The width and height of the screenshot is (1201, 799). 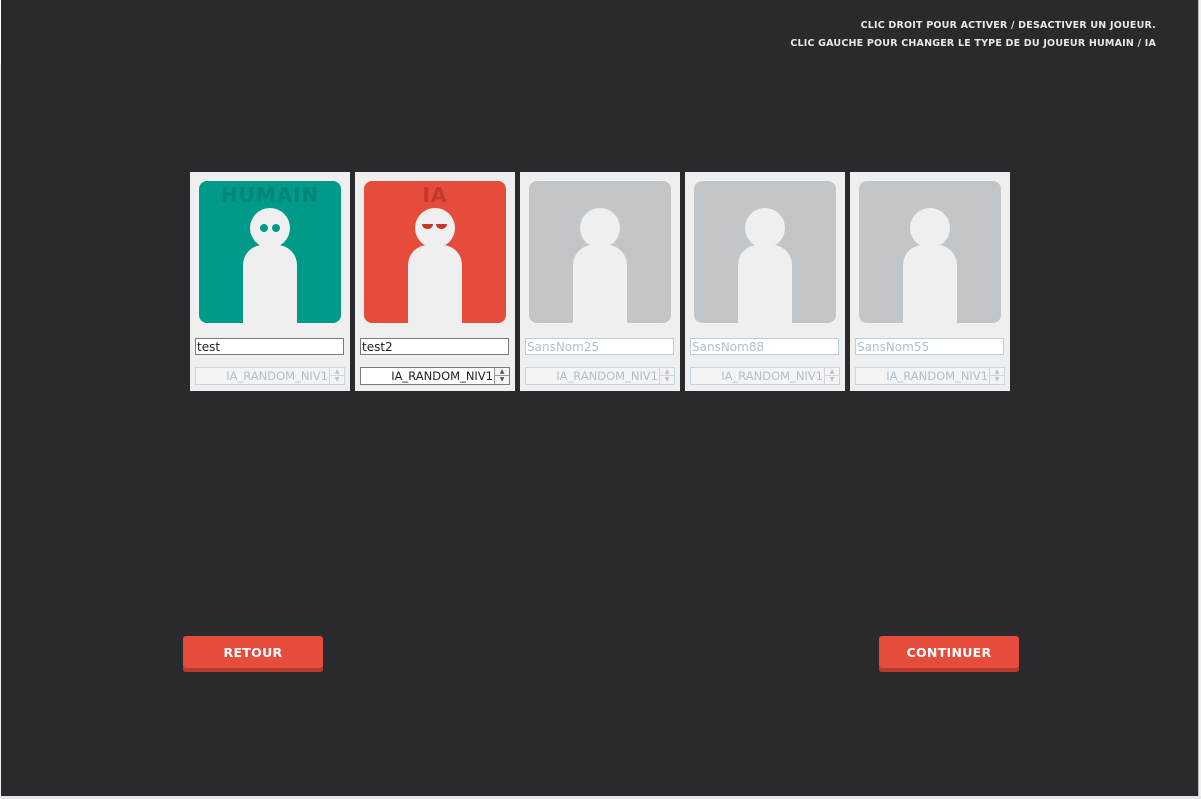 What do you see at coordinates (435, 195) in the screenshot?
I see `player-type-label: IA` at bounding box center [435, 195].